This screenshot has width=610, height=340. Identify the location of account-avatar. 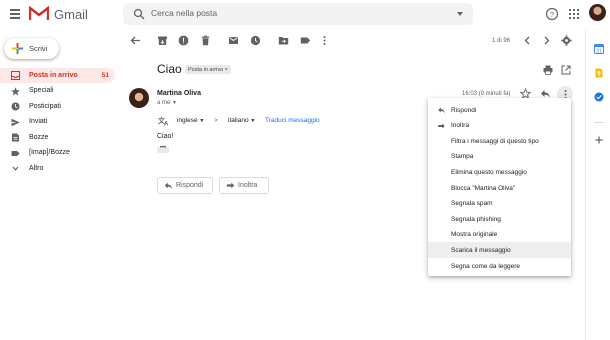
(597, 12).